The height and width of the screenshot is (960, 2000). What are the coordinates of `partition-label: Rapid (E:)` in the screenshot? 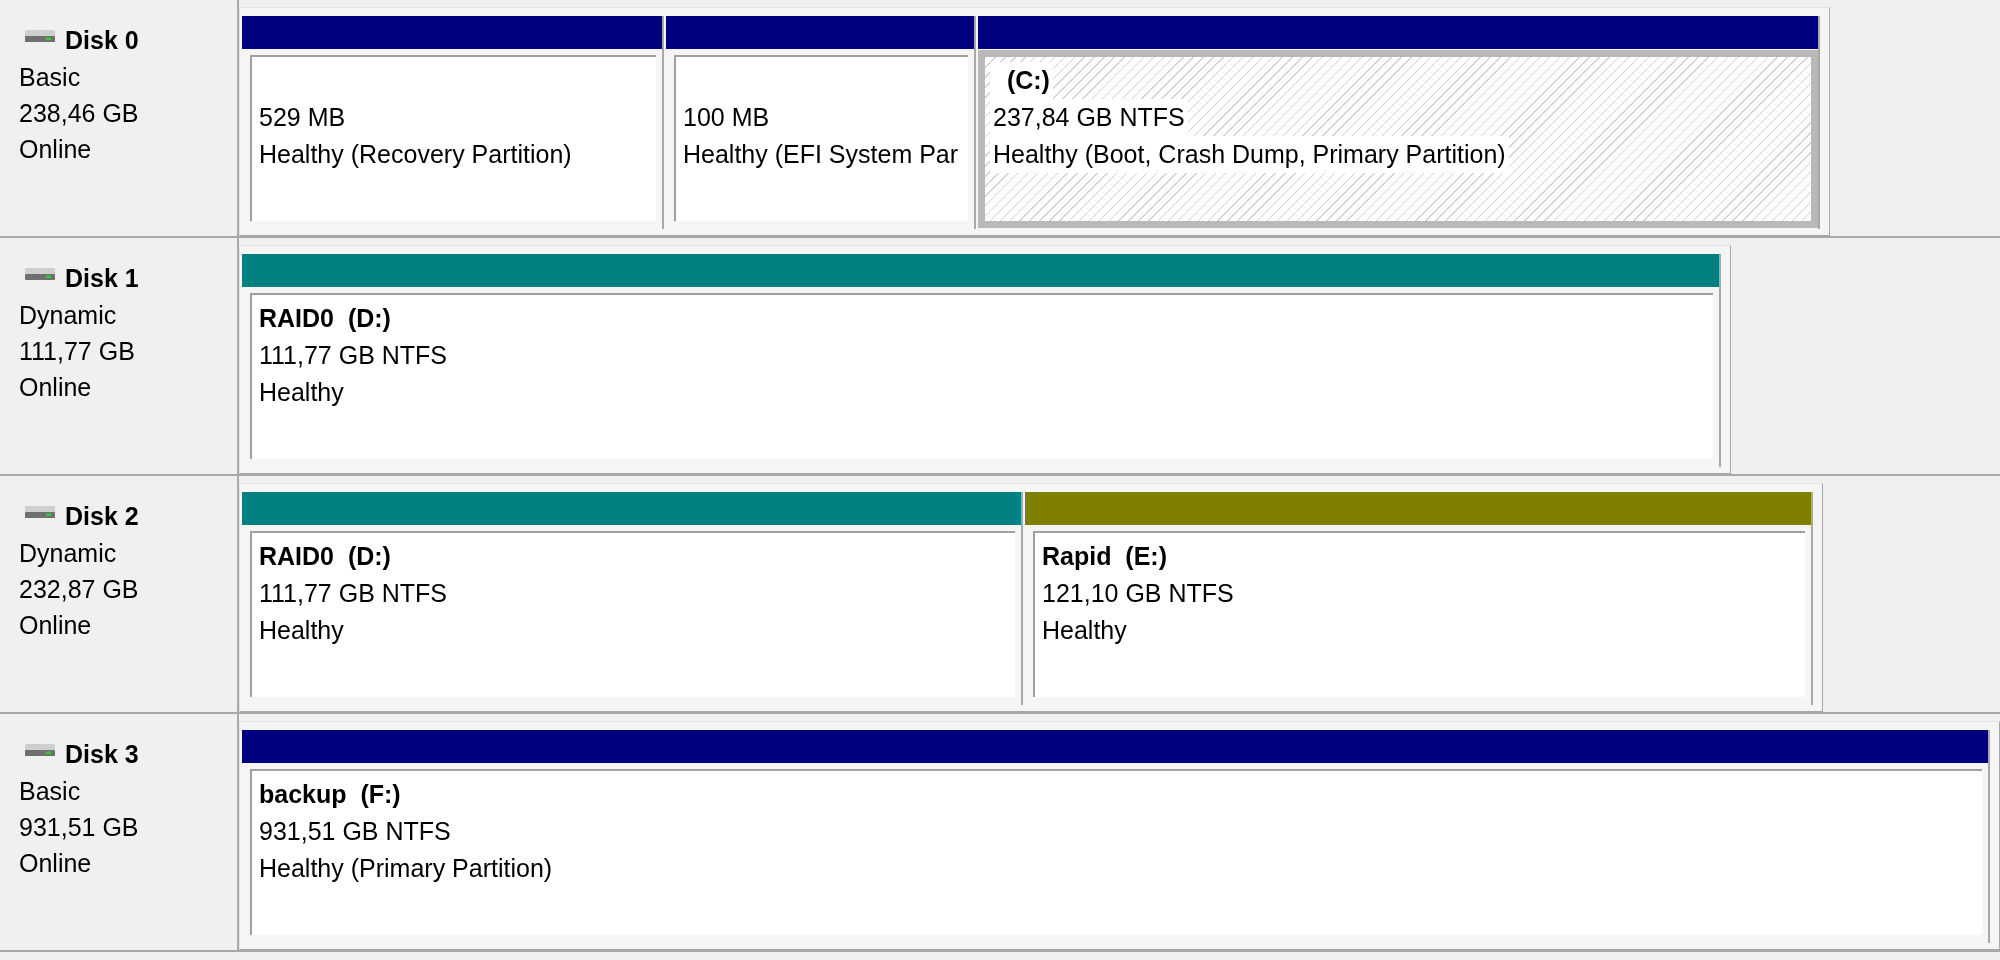 It's located at (1104, 556).